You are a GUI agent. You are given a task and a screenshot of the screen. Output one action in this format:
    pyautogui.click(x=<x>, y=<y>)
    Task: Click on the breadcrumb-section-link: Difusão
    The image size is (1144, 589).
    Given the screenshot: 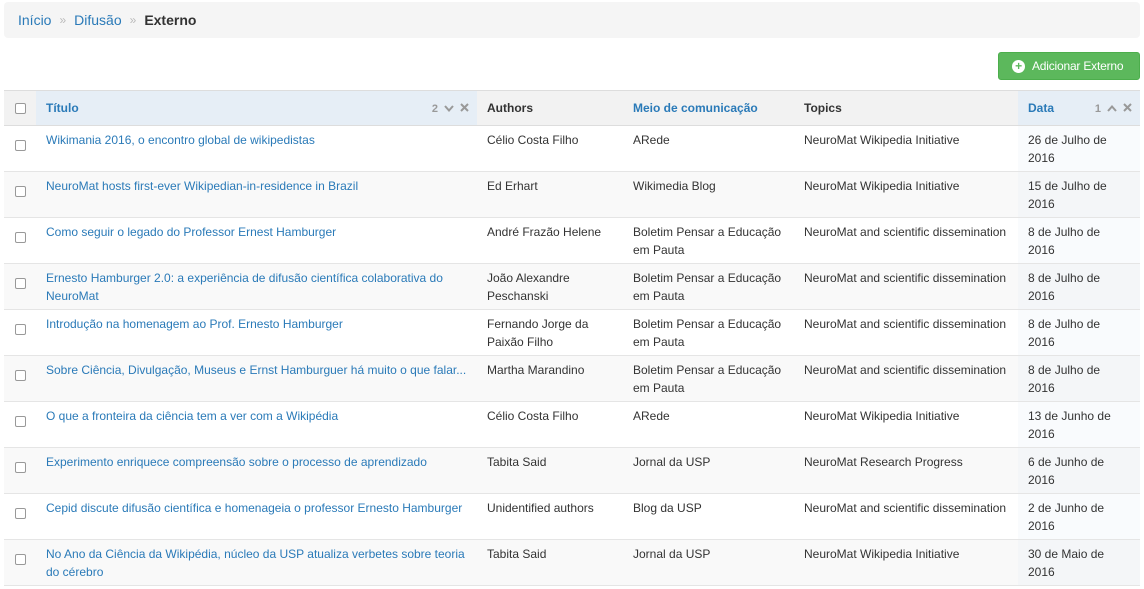 What is the action you would take?
    pyautogui.click(x=97, y=20)
    